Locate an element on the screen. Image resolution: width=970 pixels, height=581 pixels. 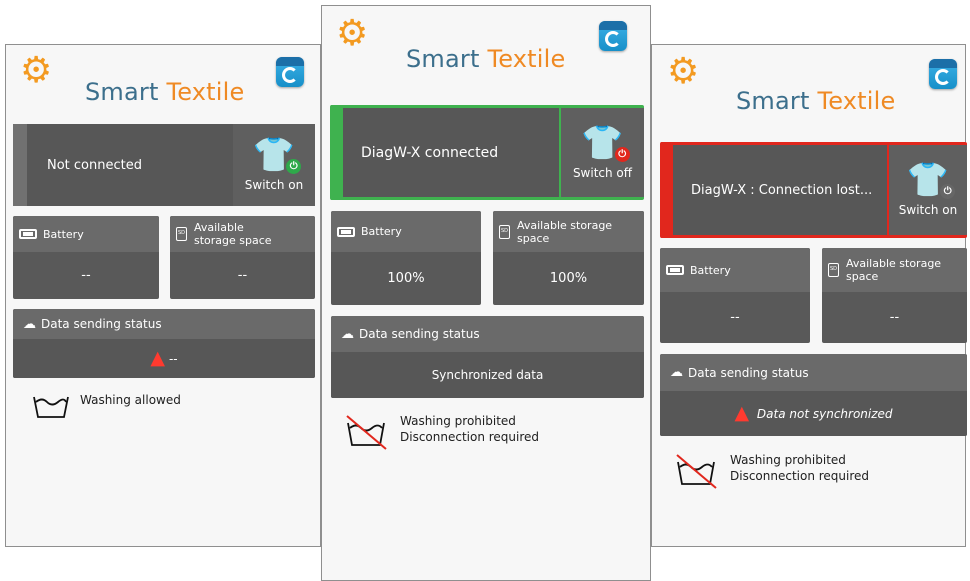
battery-tile: Battery 100% is located at coordinates (406, 258).